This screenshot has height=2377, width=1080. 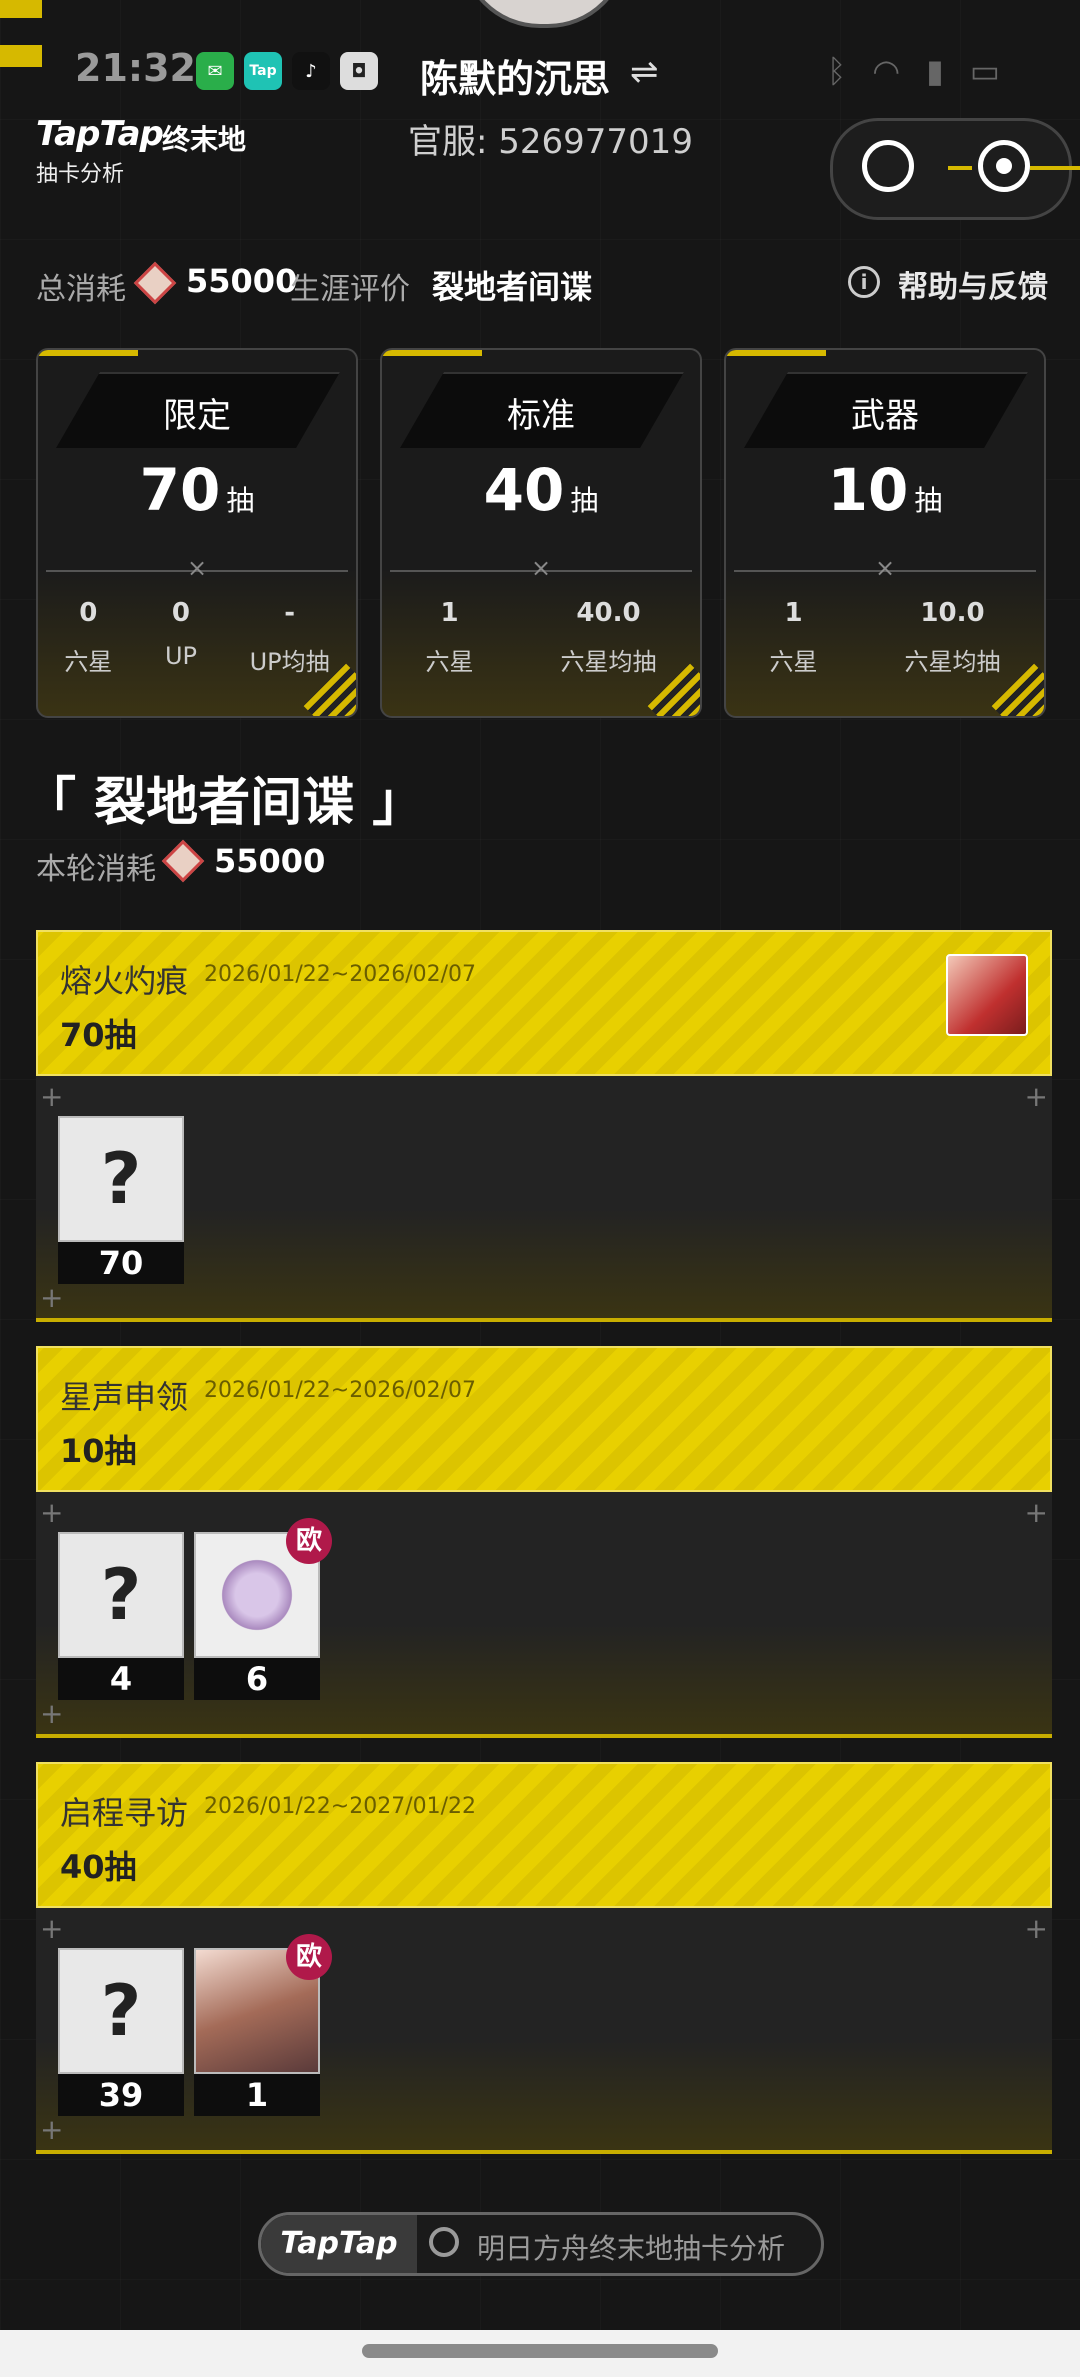 I want to click on total-cost-label: 总消耗, so click(x=81, y=289).